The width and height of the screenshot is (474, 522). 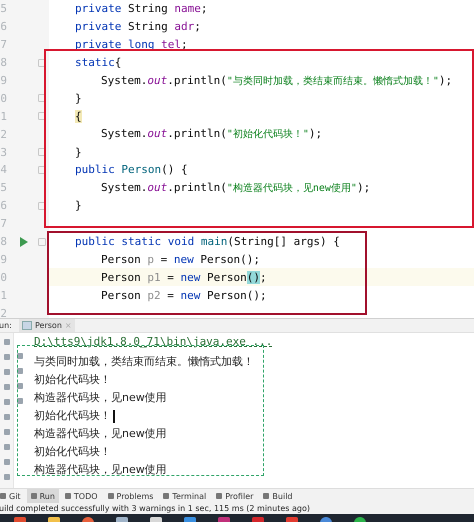 I want to click on tool-window-button: Problems, so click(x=131, y=496).